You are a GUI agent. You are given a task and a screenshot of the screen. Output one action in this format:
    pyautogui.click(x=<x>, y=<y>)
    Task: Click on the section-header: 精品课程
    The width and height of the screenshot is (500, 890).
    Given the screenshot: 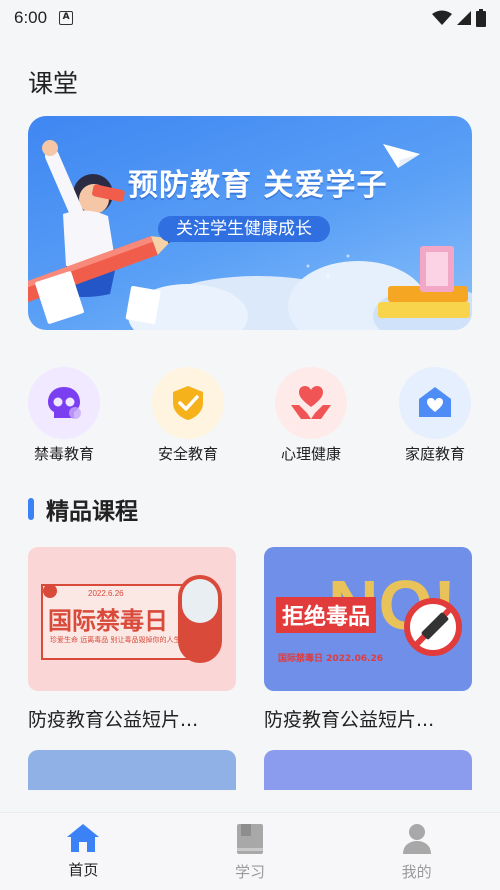 What is the action you would take?
    pyautogui.click(x=83, y=509)
    